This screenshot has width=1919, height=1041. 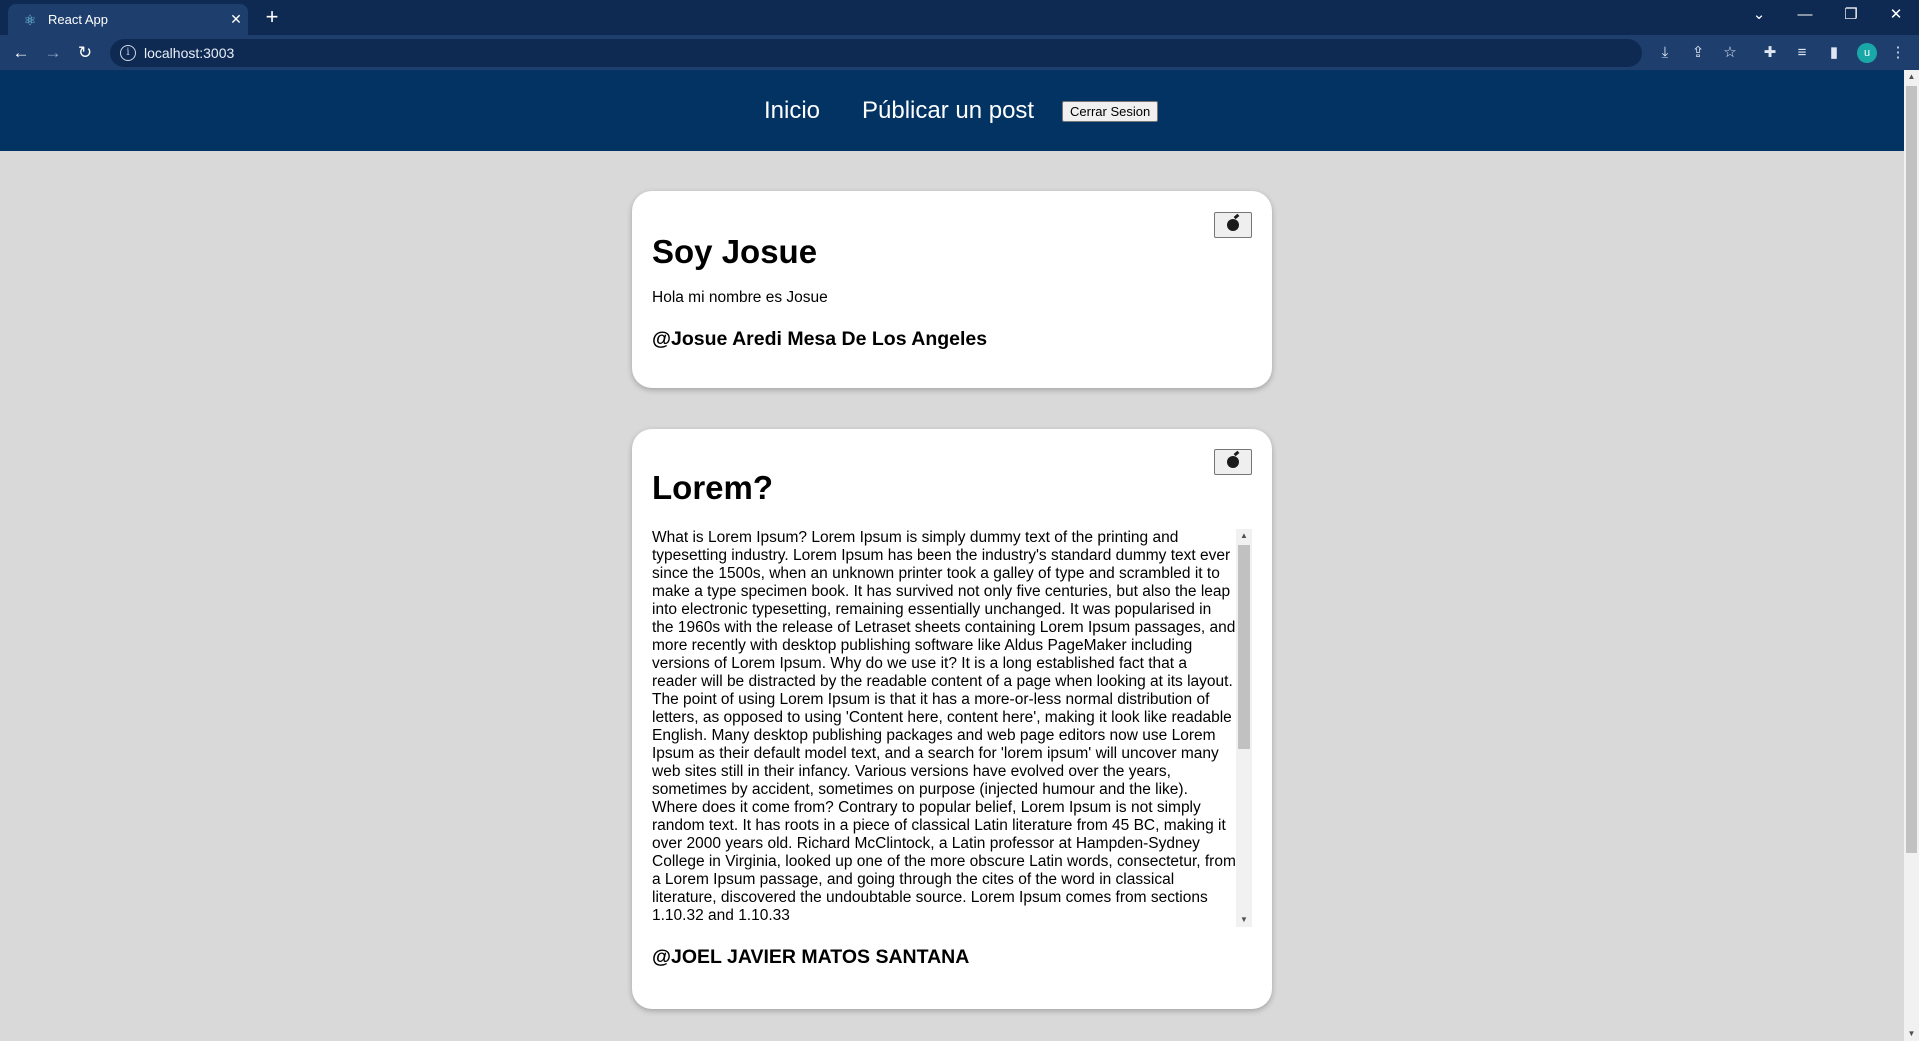 What do you see at coordinates (1898, 53) in the screenshot?
I see `menu-kebab-icon: ⋮` at bounding box center [1898, 53].